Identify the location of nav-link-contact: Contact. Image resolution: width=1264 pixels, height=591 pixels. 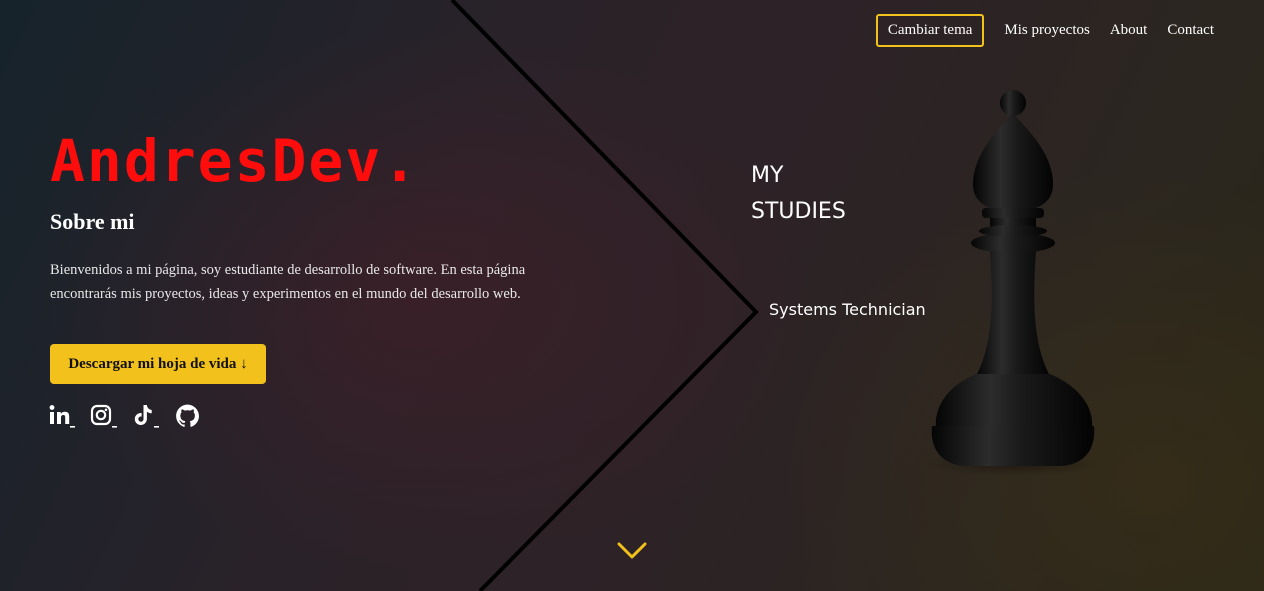
(1190, 30).